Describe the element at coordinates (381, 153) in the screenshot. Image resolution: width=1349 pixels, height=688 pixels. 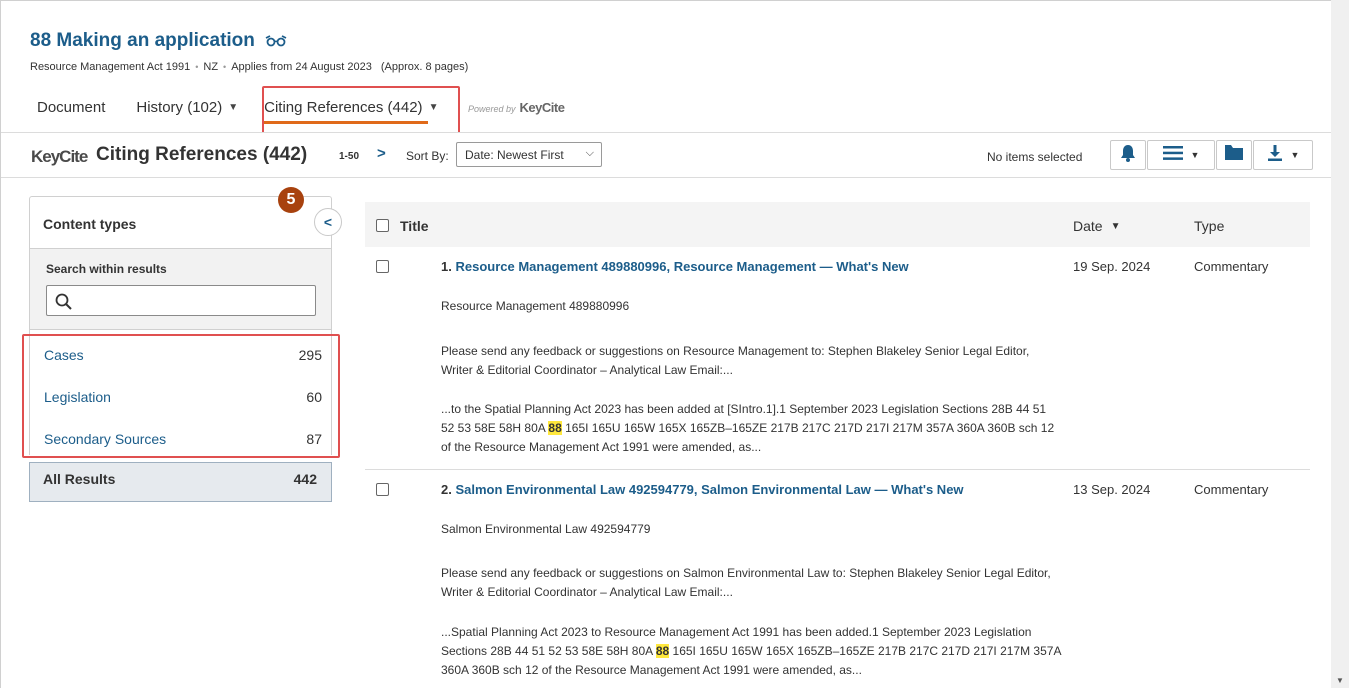
I see `next-page-icon: >` at that location.